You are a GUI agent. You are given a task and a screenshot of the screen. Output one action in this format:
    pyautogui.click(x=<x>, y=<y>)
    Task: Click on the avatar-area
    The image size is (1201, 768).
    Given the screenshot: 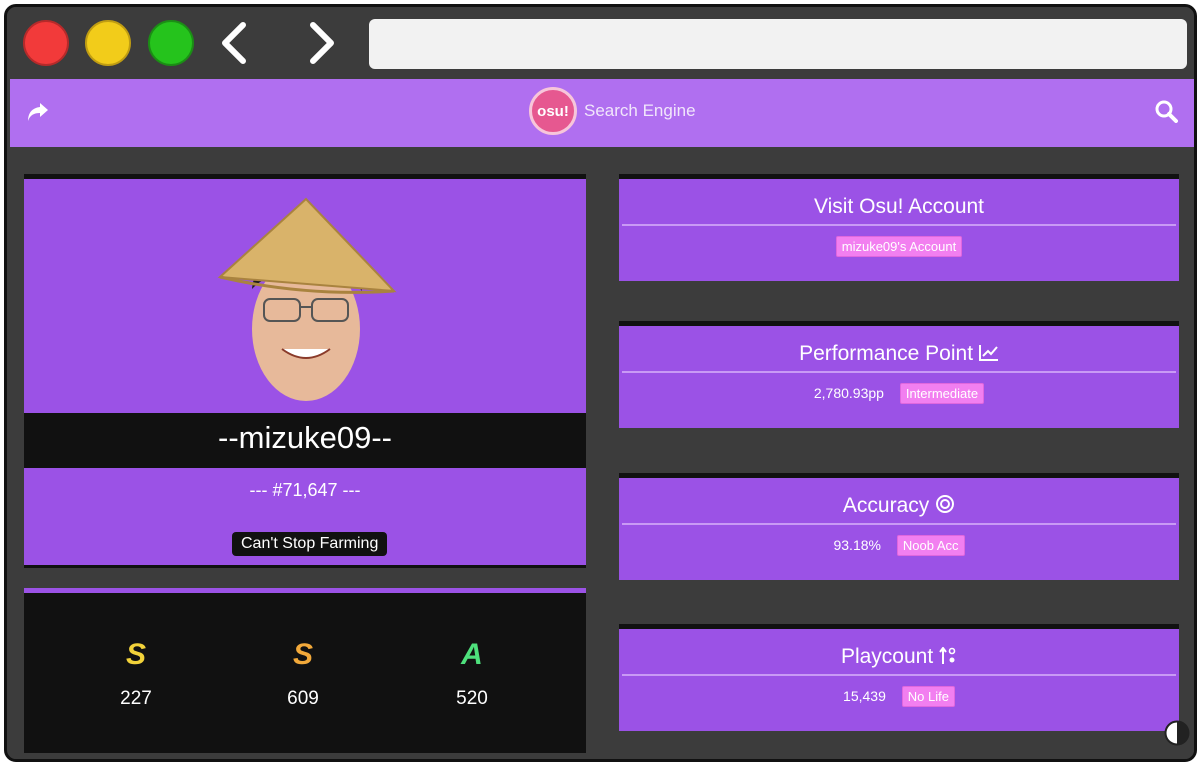 What is the action you would take?
    pyautogui.click(x=305, y=296)
    